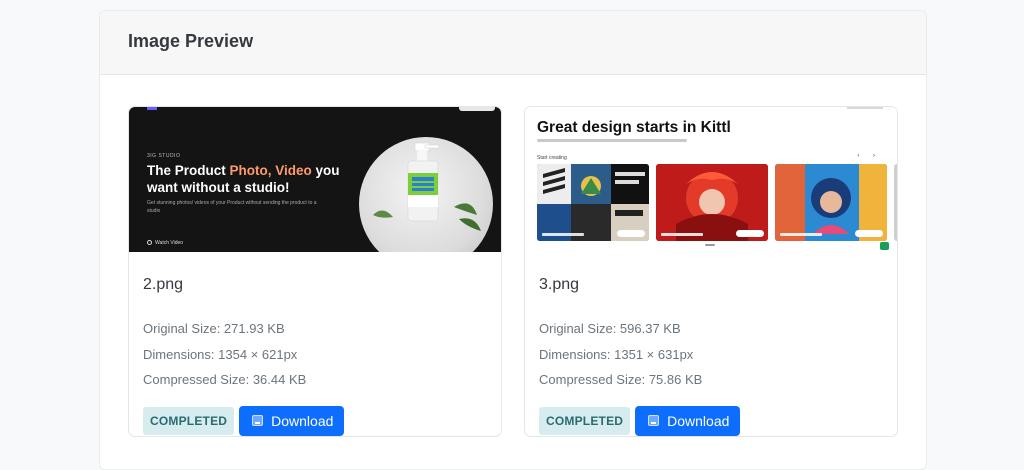 The width and height of the screenshot is (1024, 470). What do you see at coordinates (163, 284) in the screenshot?
I see `file-name: 2.png` at bounding box center [163, 284].